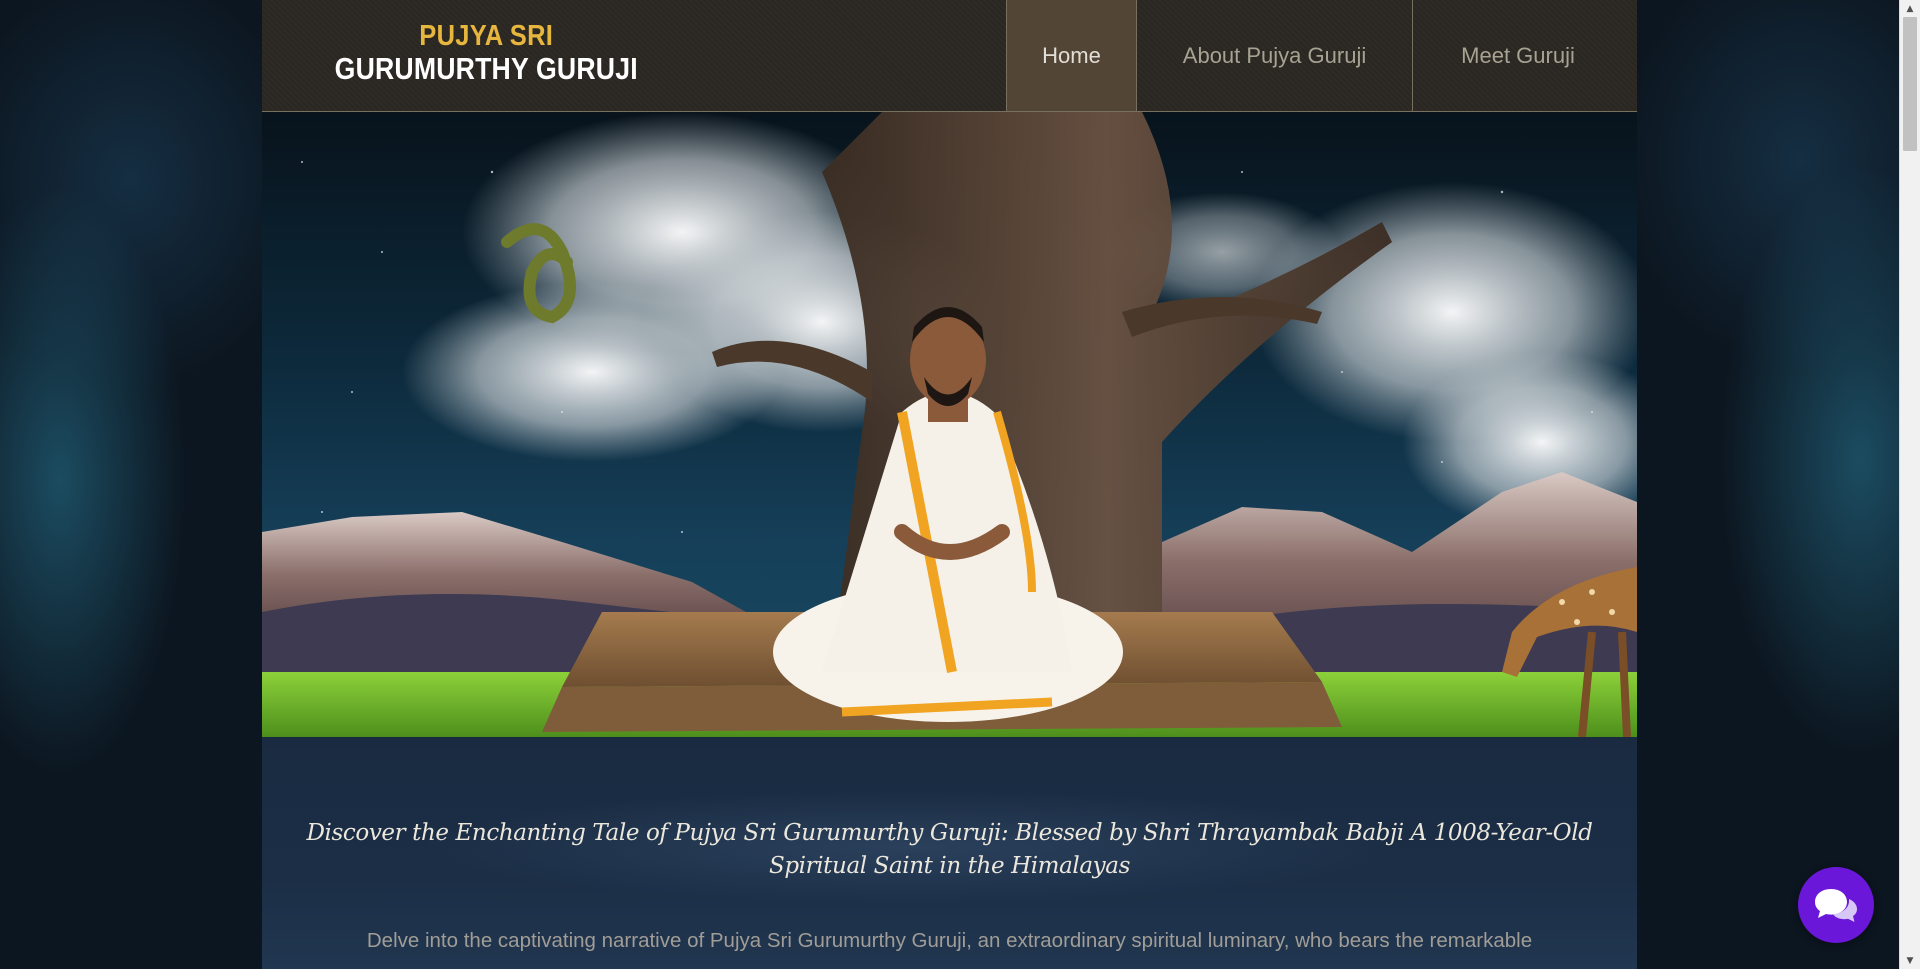 This screenshot has width=1920, height=969. I want to click on chat-bubbles-icon, so click(1836, 905).